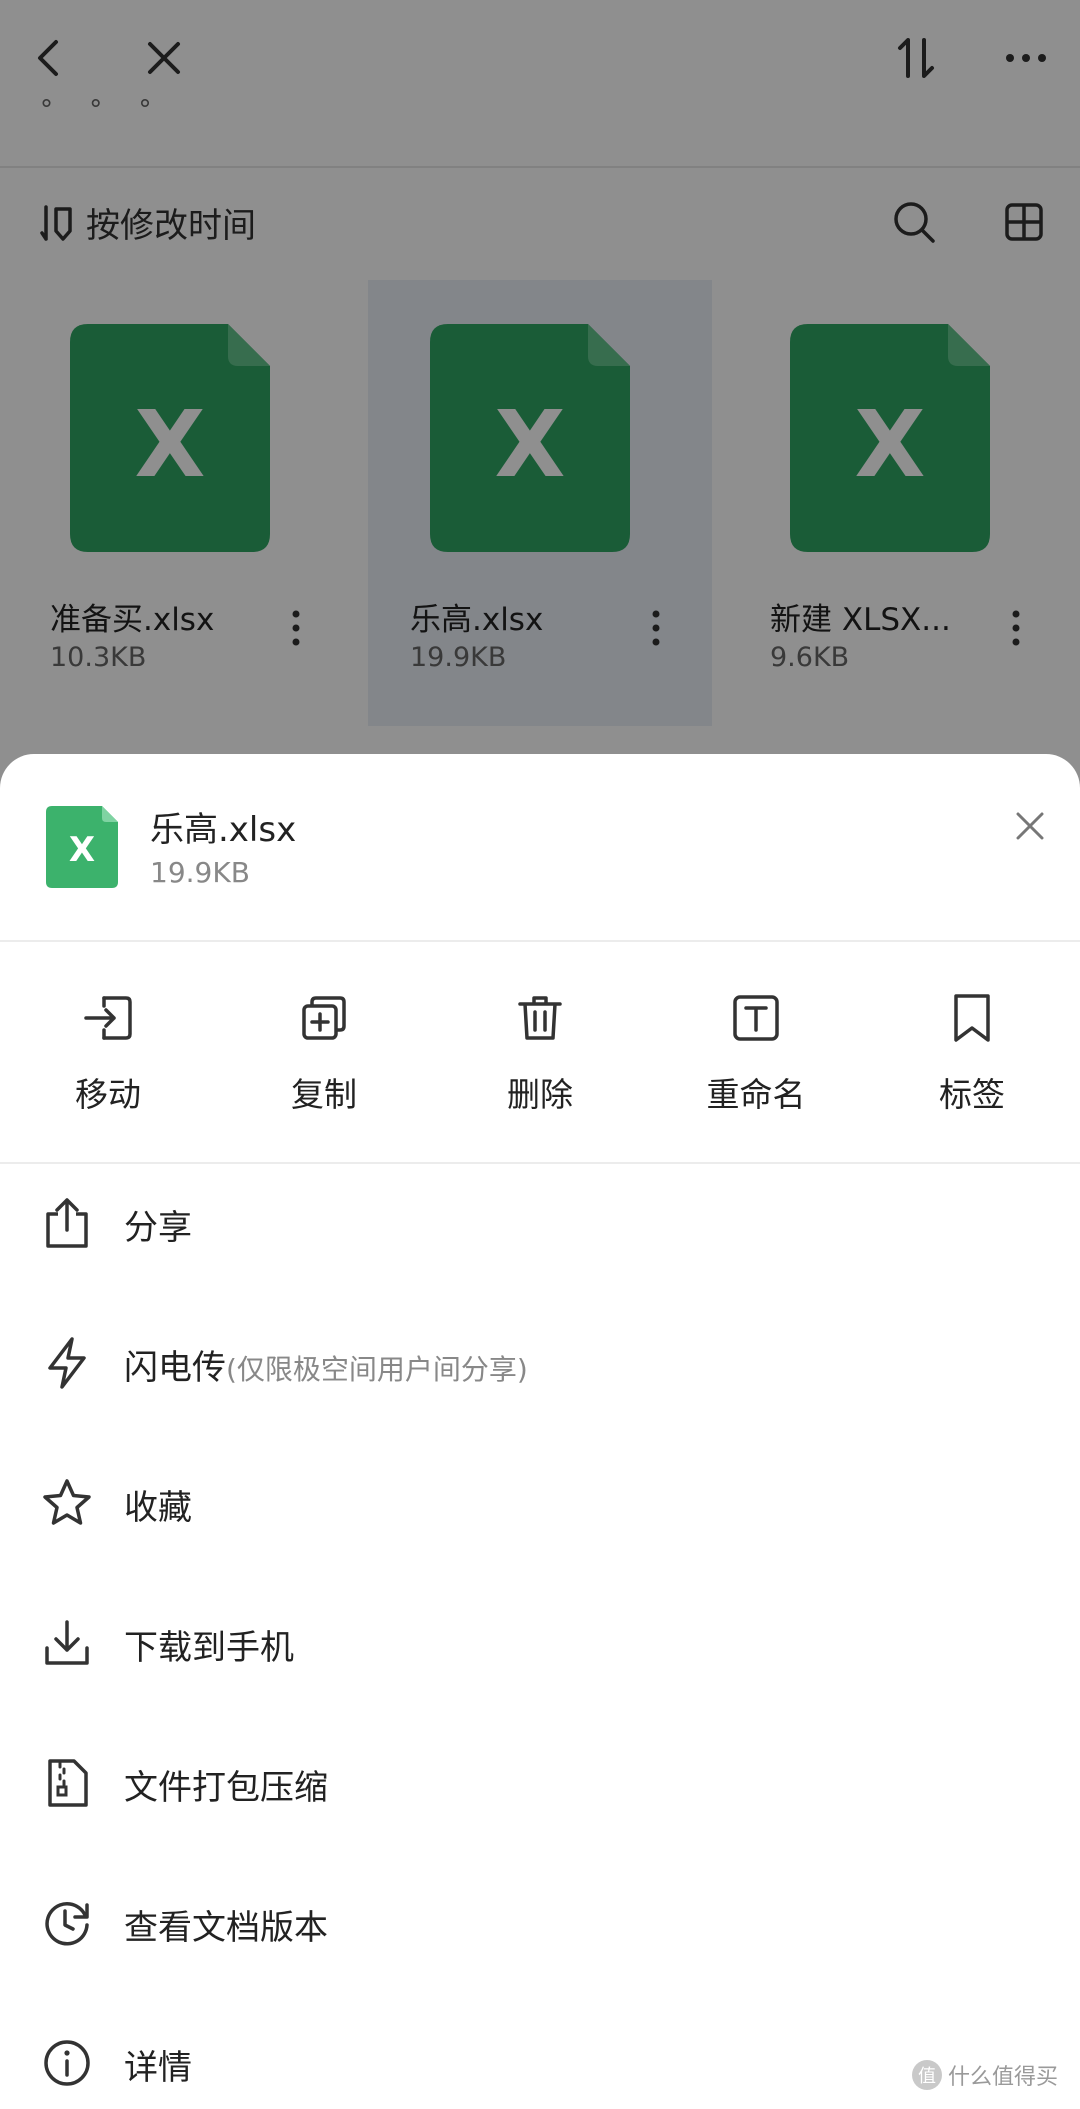 The height and width of the screenshot is (2109, 1080). I want to click on menu-label: 收藏, so click(158, 1508).